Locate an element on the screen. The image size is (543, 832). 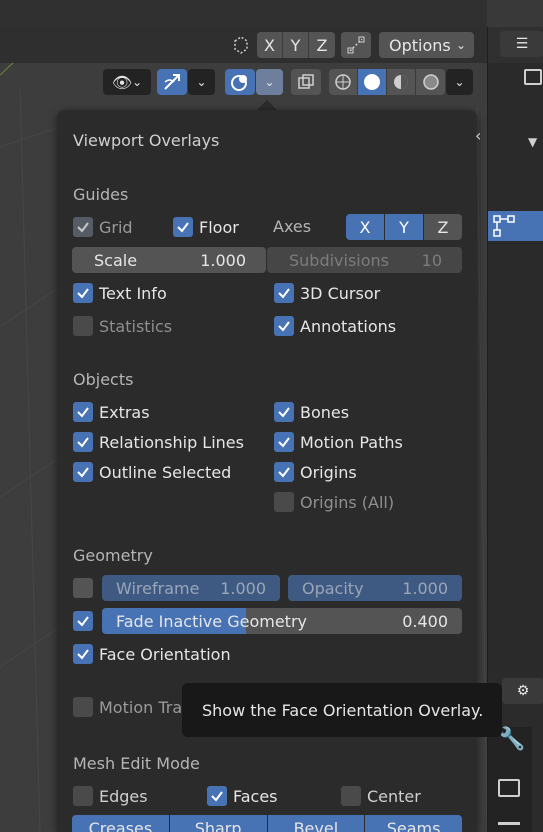
properties-editor-dropdown: ⚙ is located at coordinates (522, 691).